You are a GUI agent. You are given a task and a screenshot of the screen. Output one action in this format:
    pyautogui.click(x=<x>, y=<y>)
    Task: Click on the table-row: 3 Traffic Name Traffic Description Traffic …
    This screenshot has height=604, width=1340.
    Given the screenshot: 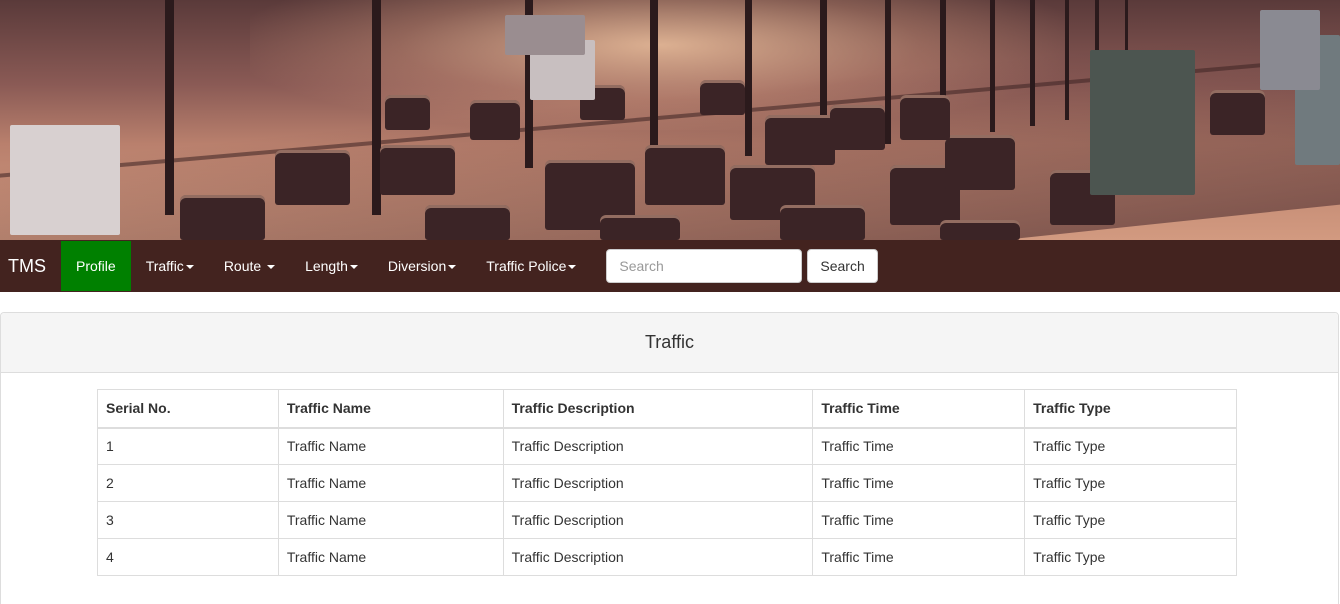 What is the action you would take?
    pyautogui.click(x=667, y=520)
    